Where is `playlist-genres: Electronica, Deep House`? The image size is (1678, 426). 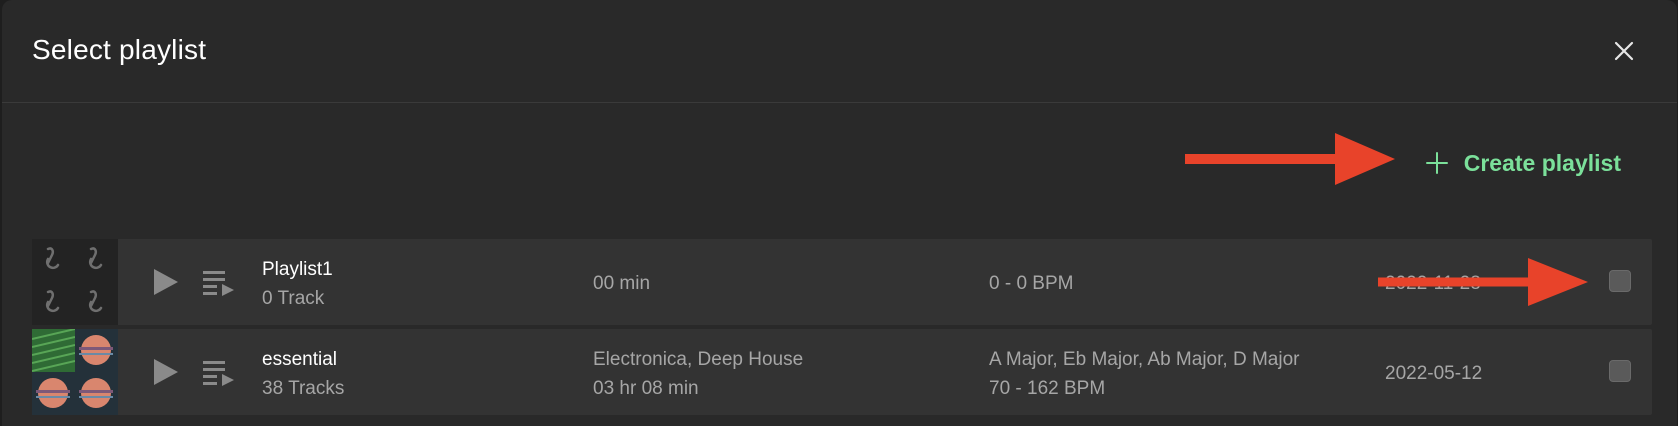
playlist-genres: Electronica, Deep House is located at coordinates (698, 359).